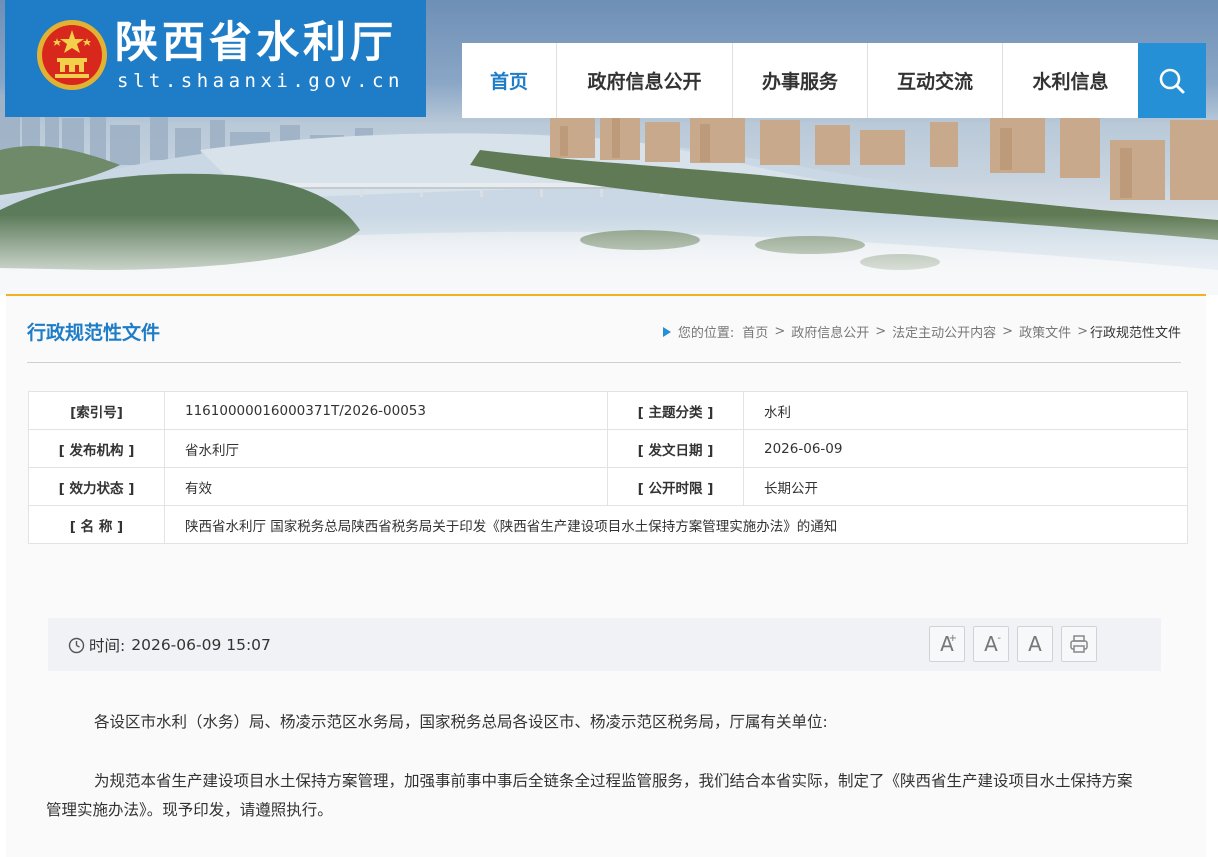 The image size is (1218, 857). I want to click on breadcrumb-arrow-icon, so click(666, 331).